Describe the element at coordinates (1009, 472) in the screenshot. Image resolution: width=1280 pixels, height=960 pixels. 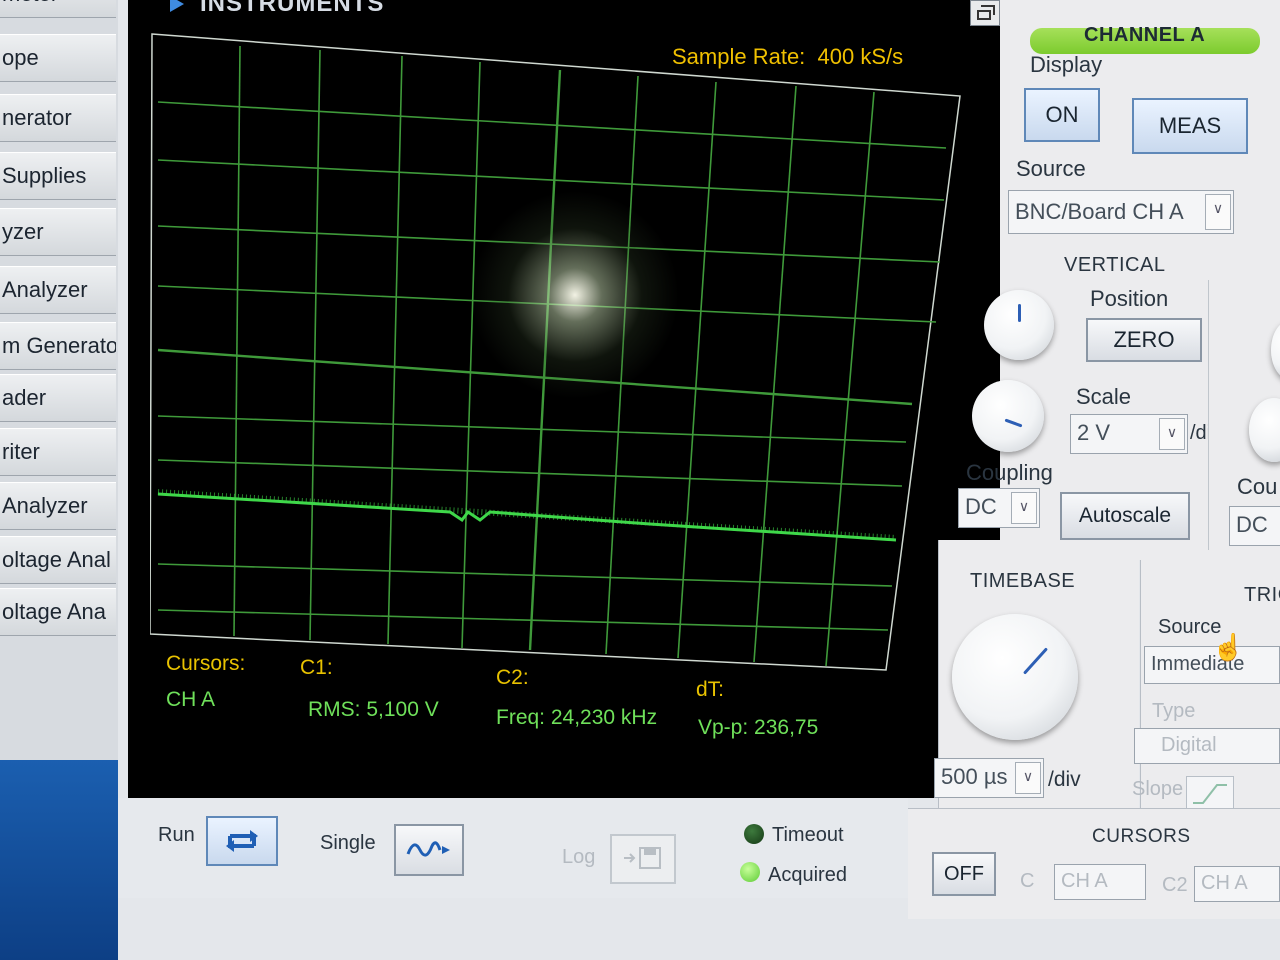
I see `coupling-label: Coupling` at that location.